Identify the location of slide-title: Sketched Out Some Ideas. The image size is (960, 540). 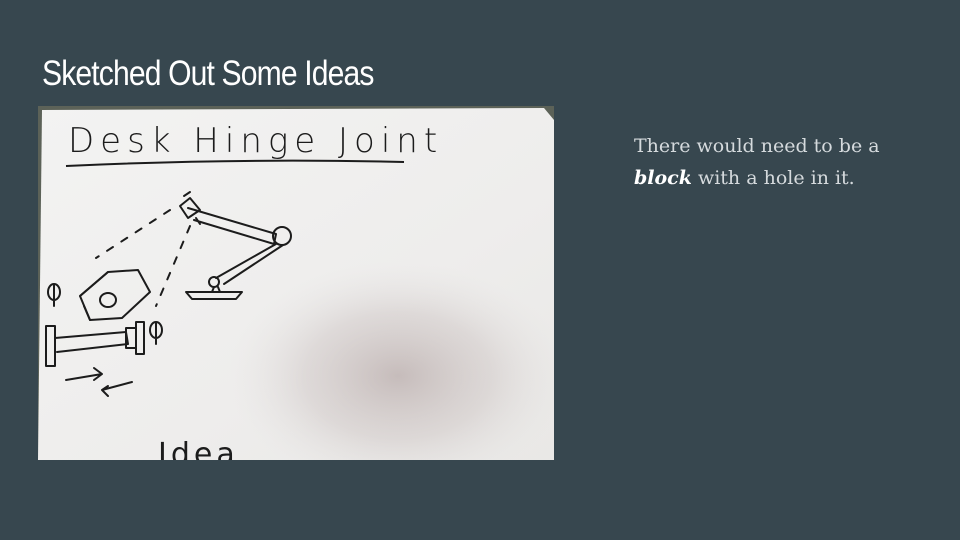
(208, 73).